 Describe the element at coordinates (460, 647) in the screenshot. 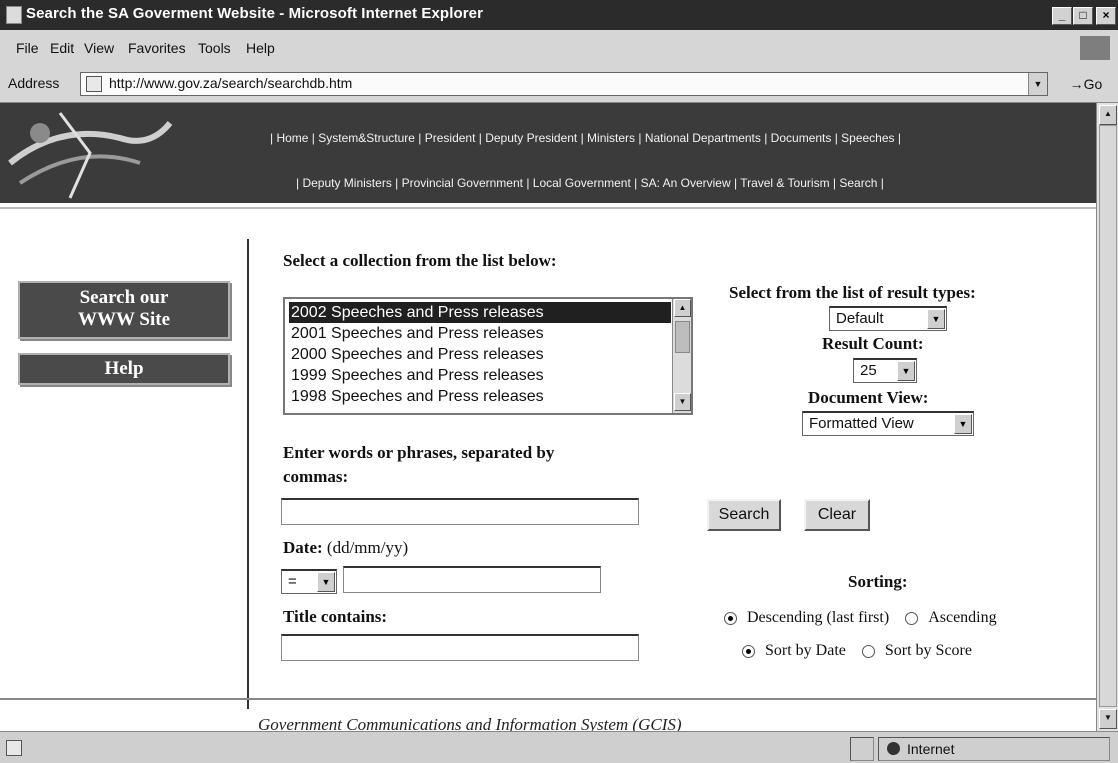

I see `title-input` at that location.